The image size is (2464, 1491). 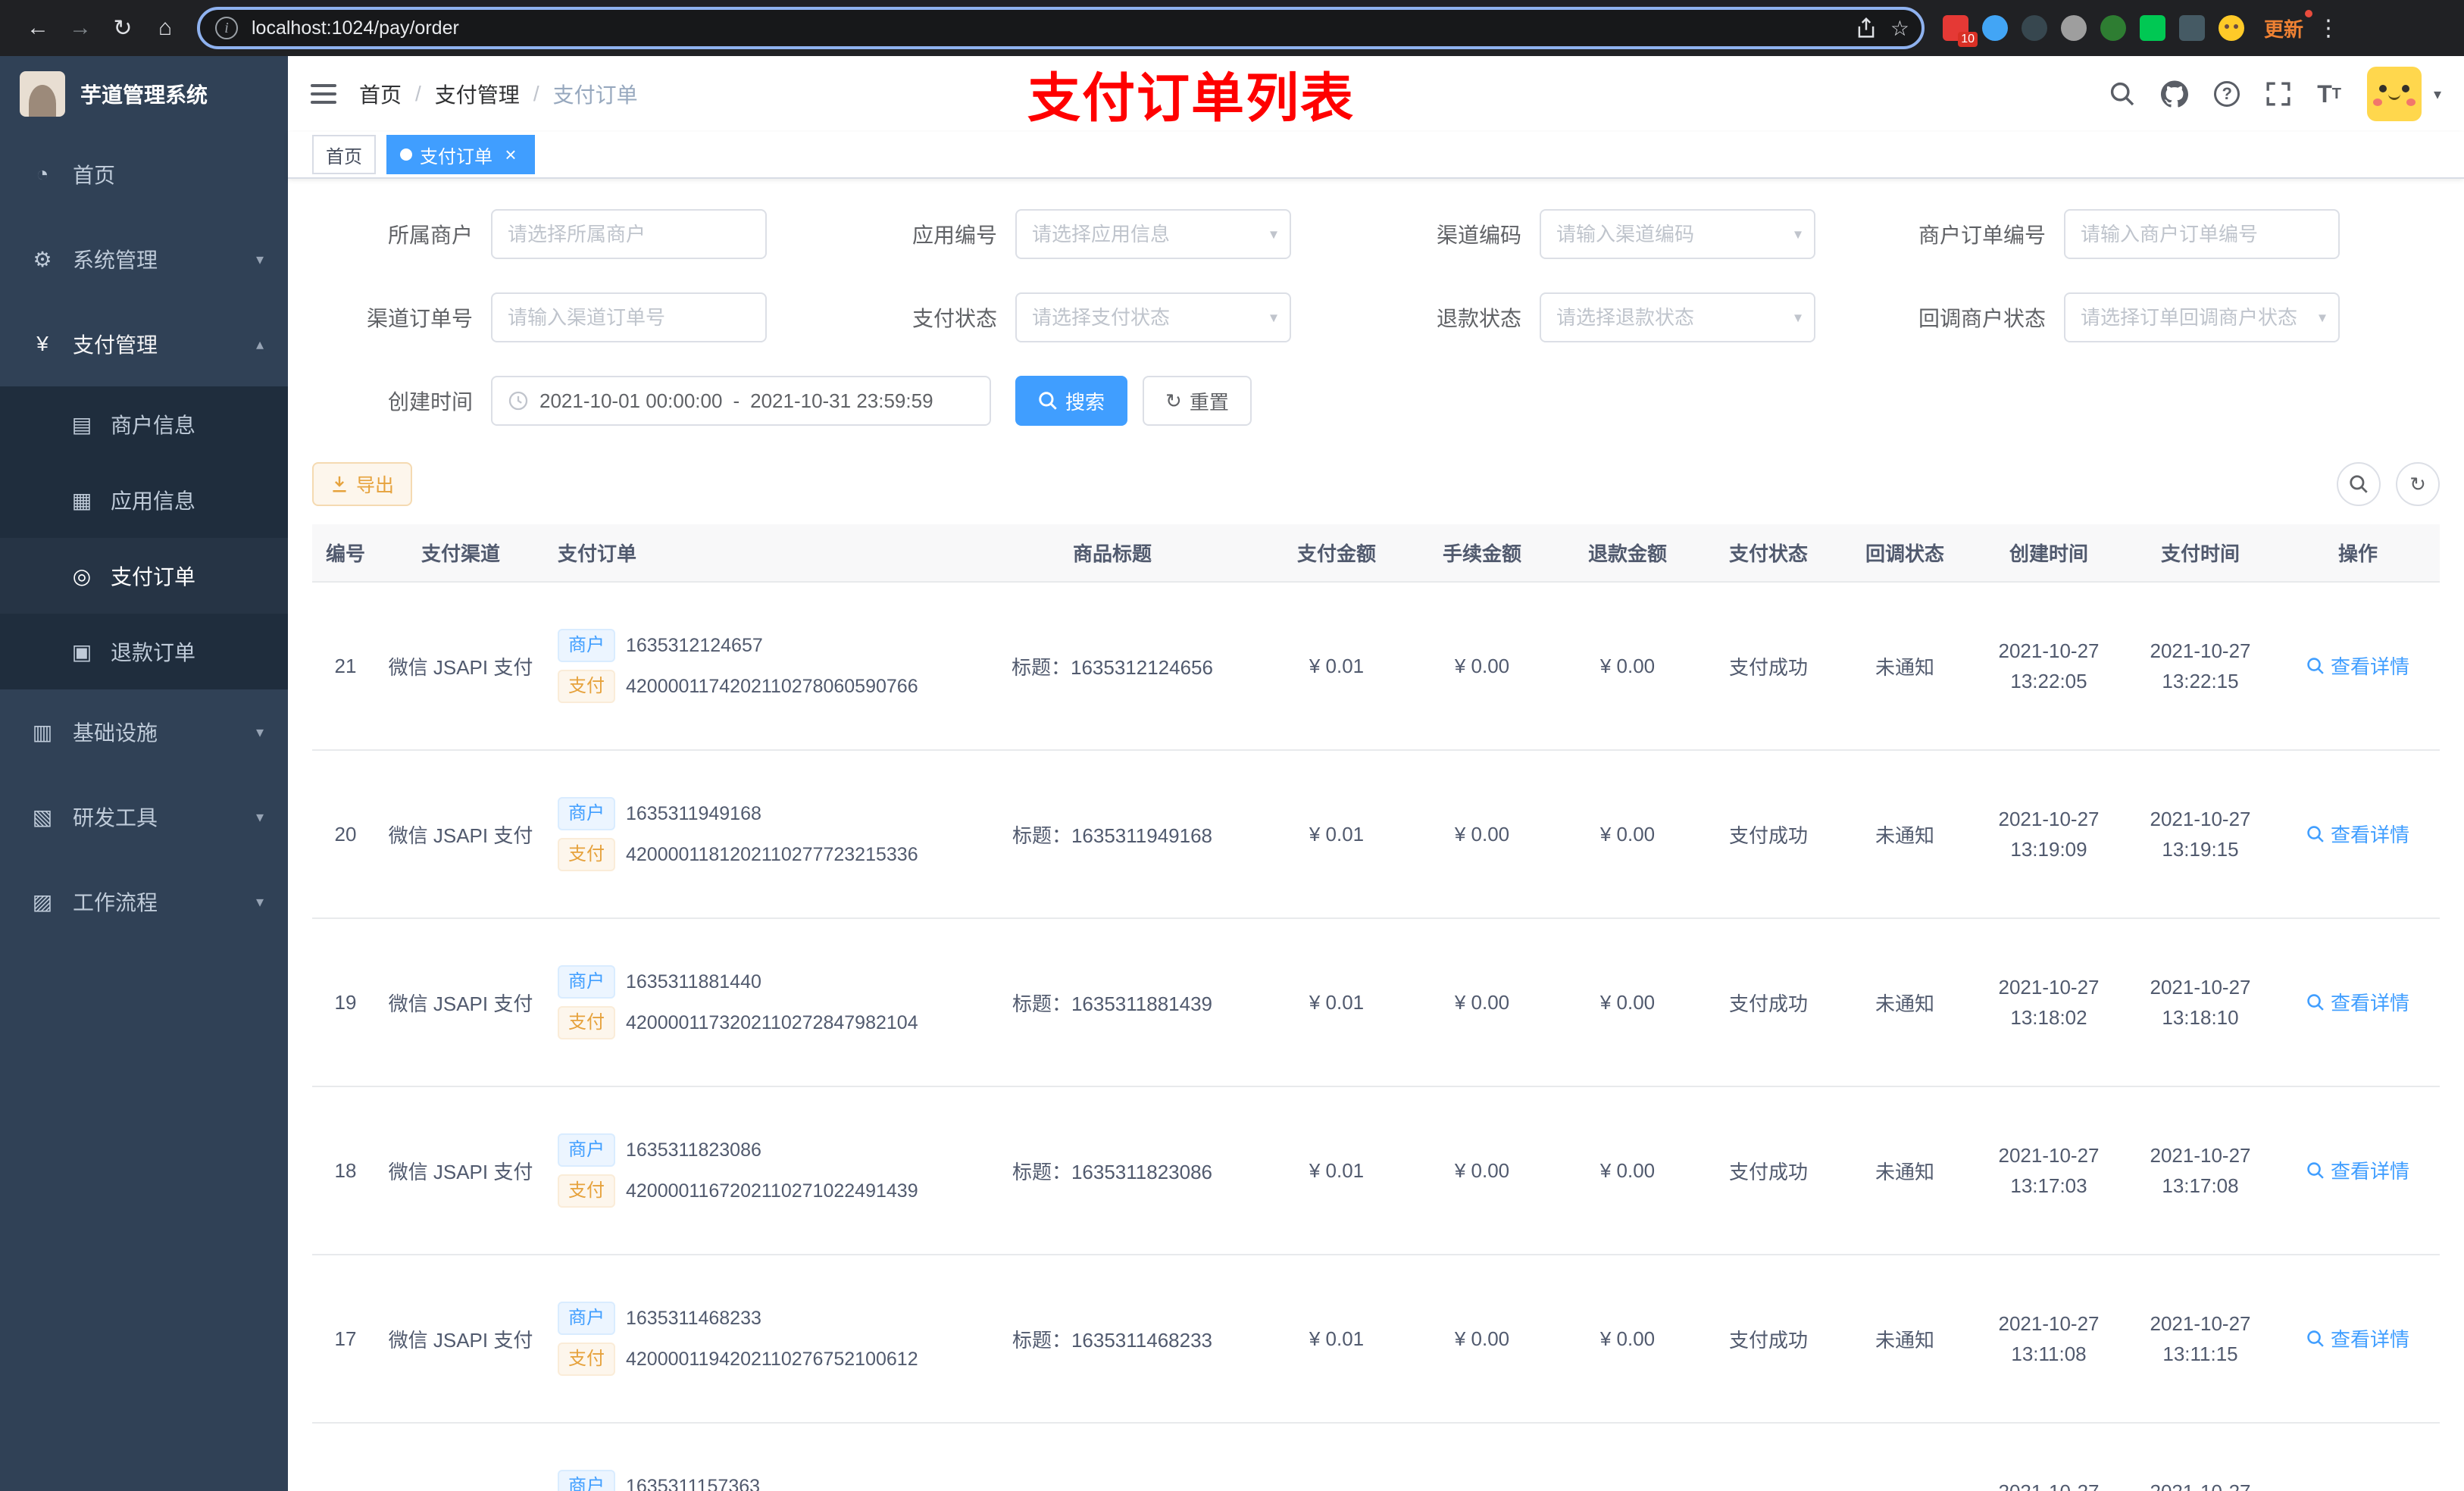 I want to click on sidebar-item-system: ⚙ 系统管理 ▾, so click(x=144, y=259).